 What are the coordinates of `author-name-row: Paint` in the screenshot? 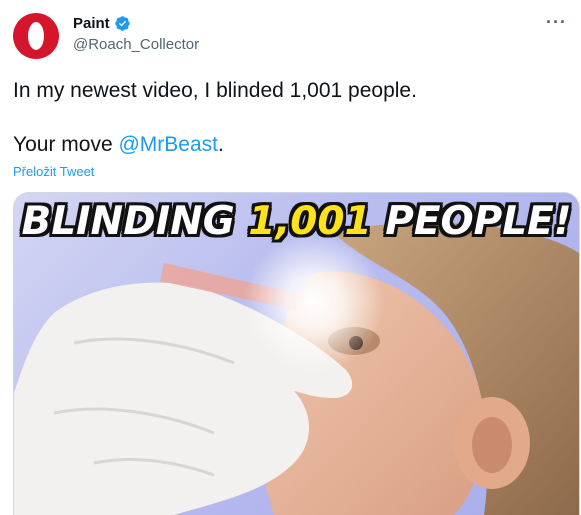 It's located at (102, 23).